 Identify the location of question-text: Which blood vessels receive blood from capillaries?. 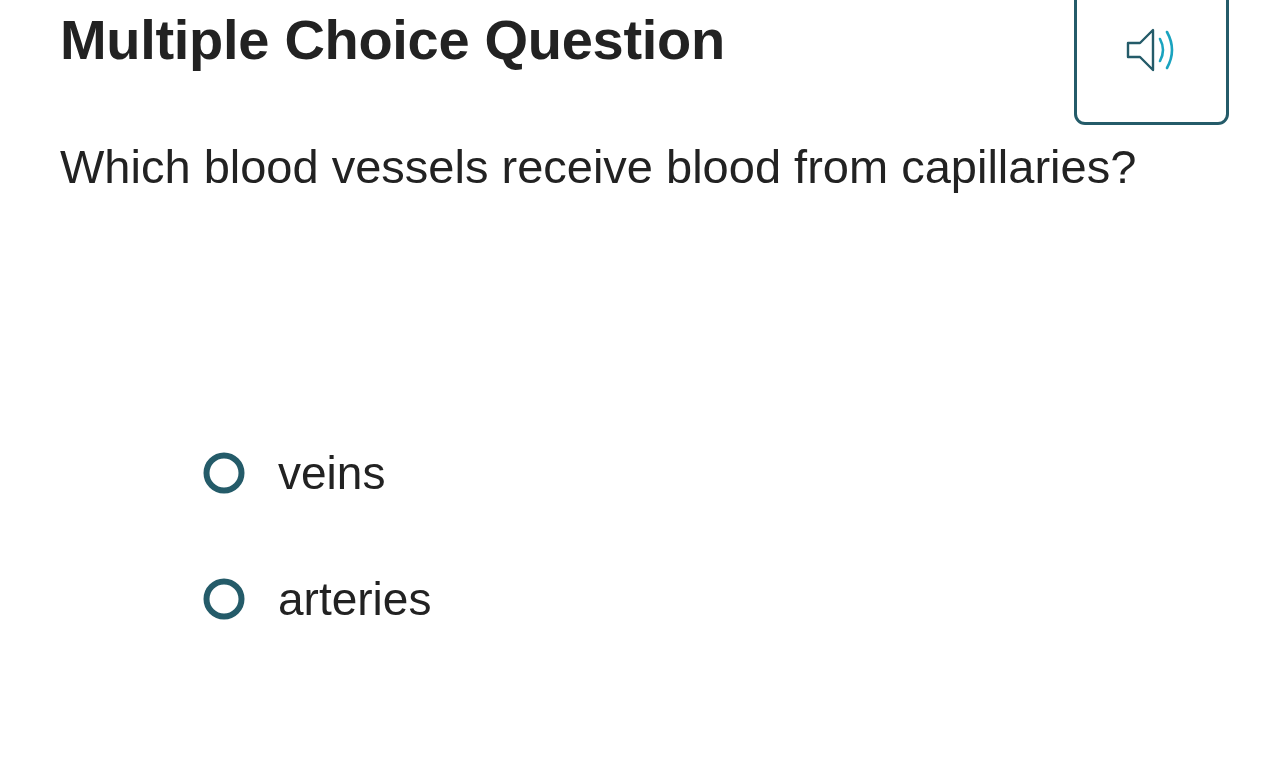
(599, 167).